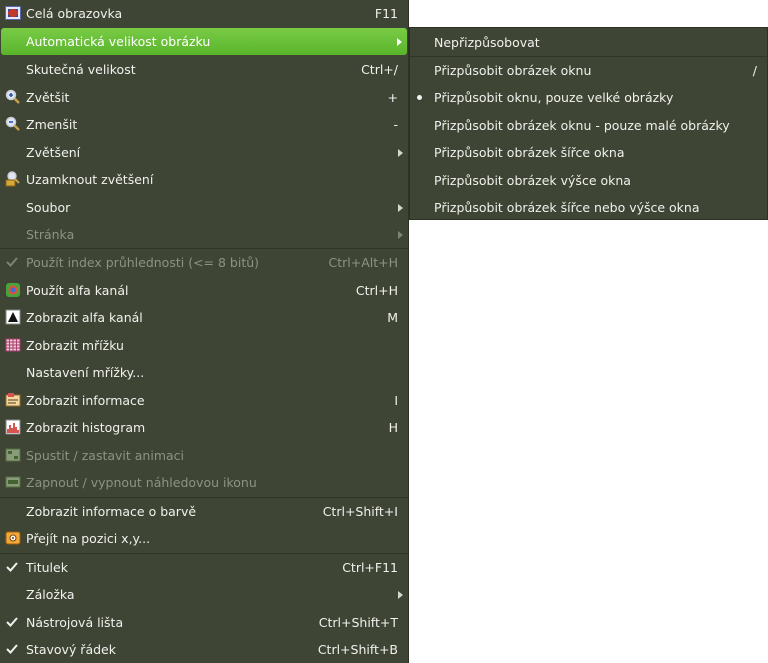 This screenshot has width=768, height=663. What do you see at coordinates (363, 262) in the screenshot?
I see `menu-item-shortcut: Ctrl+Alt+H` at bounding box center [363, 262].